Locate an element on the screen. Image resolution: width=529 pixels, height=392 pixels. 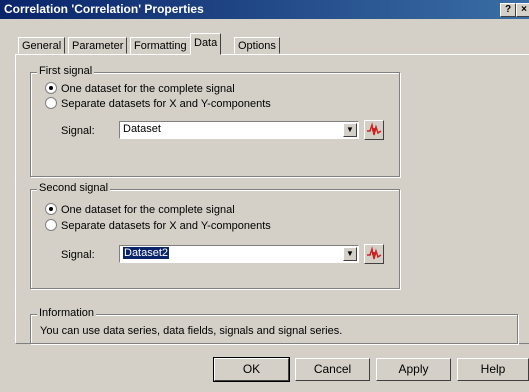
cancel-button: Cancel is located at coordinates (332, 369).